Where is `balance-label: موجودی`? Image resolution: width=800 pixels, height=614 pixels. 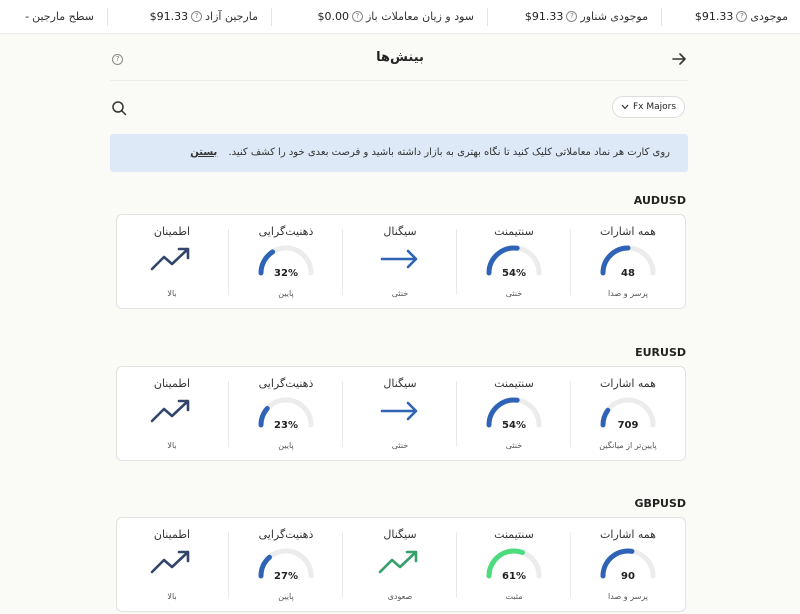 balance-label: موجودی is located at coordinates (769, 16).